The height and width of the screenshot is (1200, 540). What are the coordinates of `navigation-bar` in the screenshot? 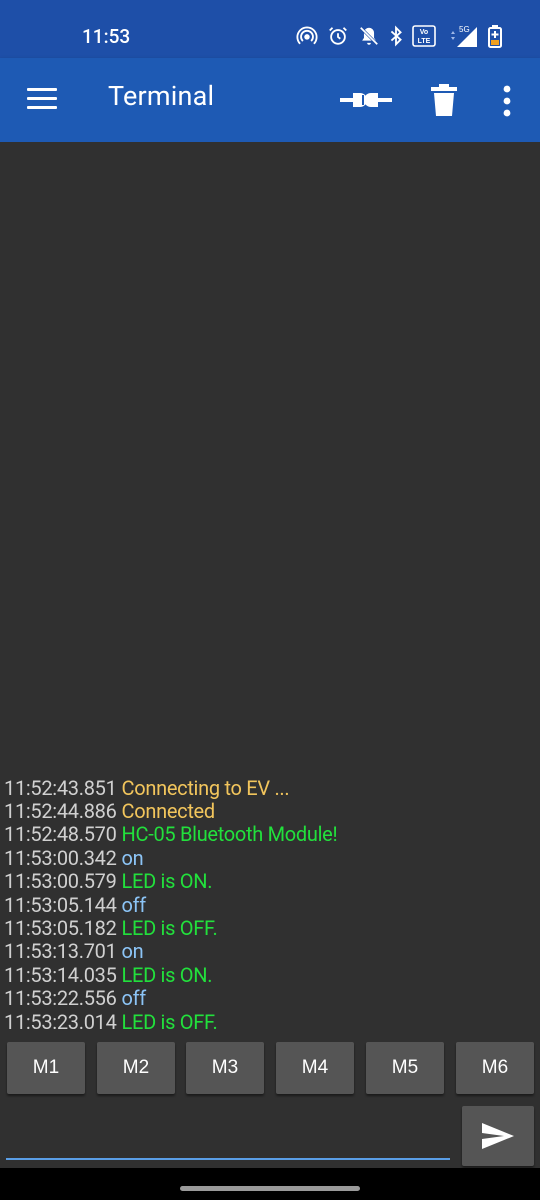 It's located at (270, 1184).